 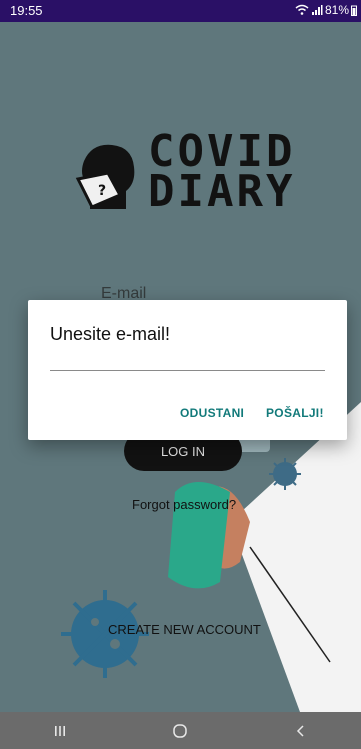 I want to click on send-button: POŠALJI!, so click(x=295, y=413).